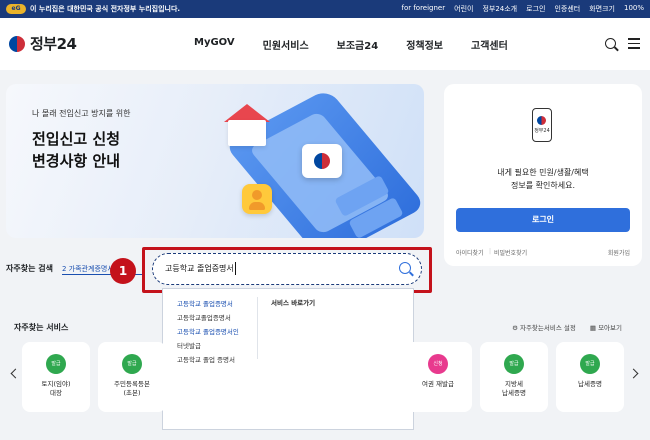  I want to click on nav-mygov: MyGOV, so click(214, 44).